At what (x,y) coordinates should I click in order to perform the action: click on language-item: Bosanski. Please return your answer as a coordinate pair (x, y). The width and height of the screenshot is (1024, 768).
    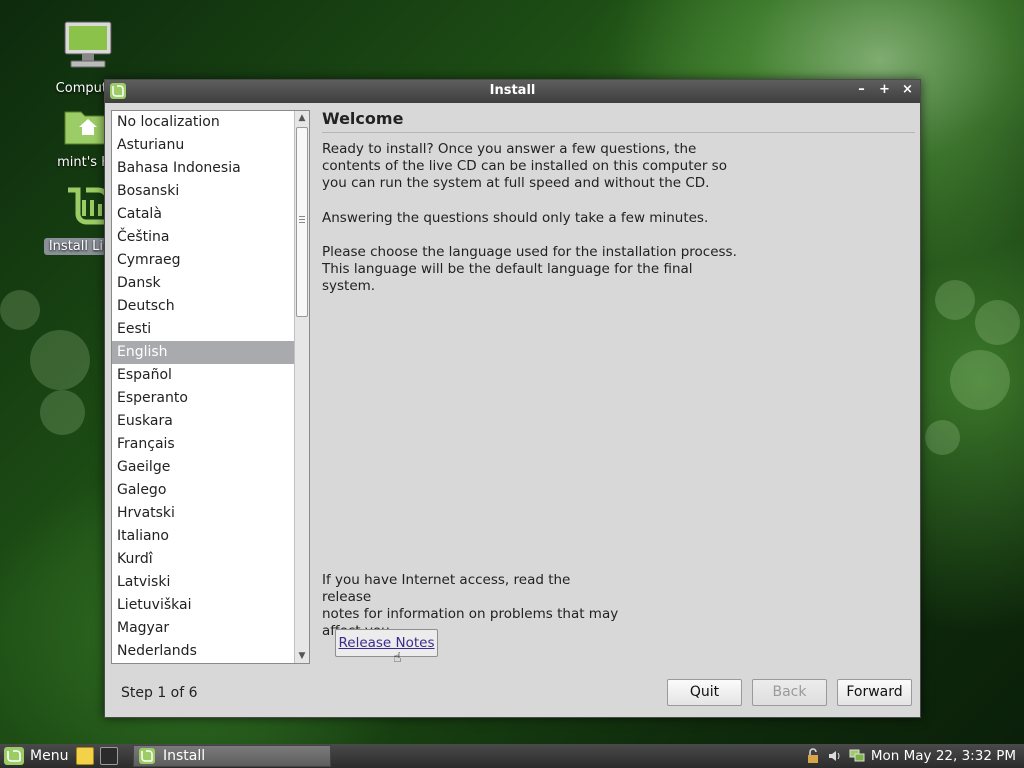
    Looking at the image, I should click on (203, 191).